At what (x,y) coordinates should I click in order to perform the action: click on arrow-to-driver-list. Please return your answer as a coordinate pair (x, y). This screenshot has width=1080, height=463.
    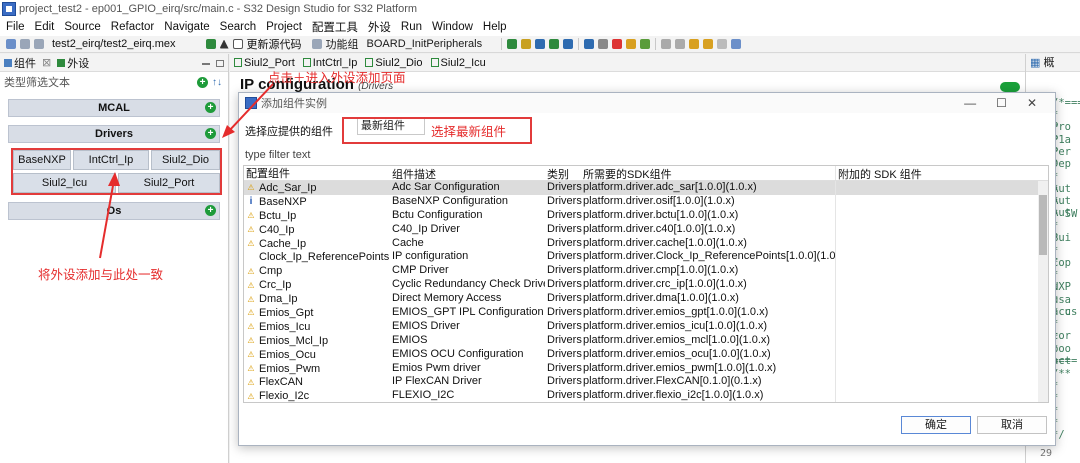
    Looking at the image, I should click on (107, 219).